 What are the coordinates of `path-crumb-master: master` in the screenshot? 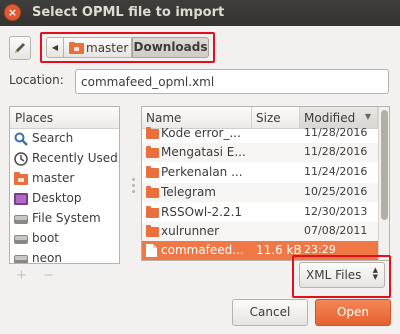 It's located at (98, 47).